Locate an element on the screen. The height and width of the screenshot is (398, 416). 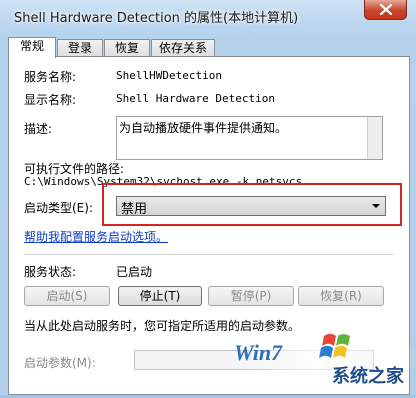
divider is located at coordinates (209, 254).